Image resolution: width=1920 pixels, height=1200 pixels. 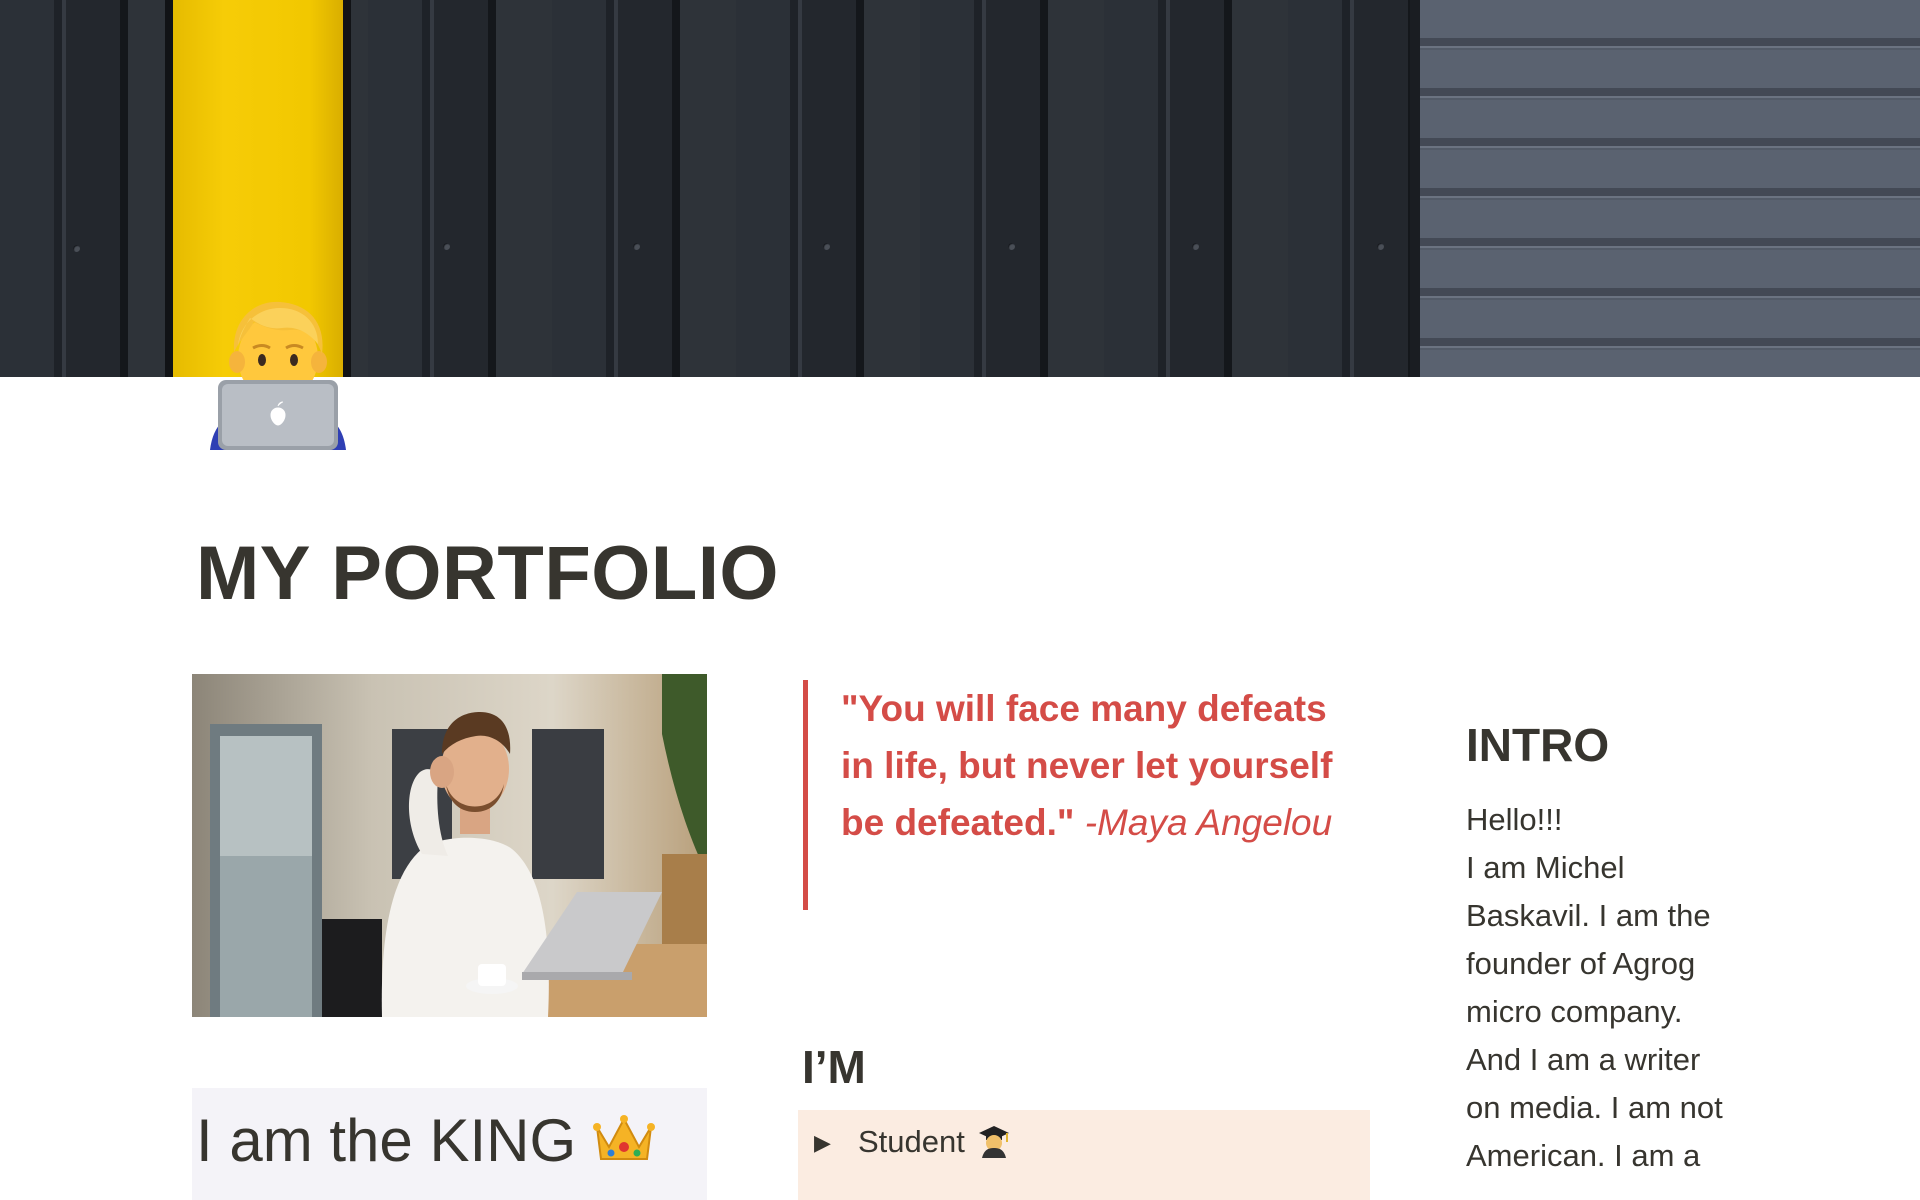 I want to click on king-label: I am the KING, so click(x=386, y=1140).